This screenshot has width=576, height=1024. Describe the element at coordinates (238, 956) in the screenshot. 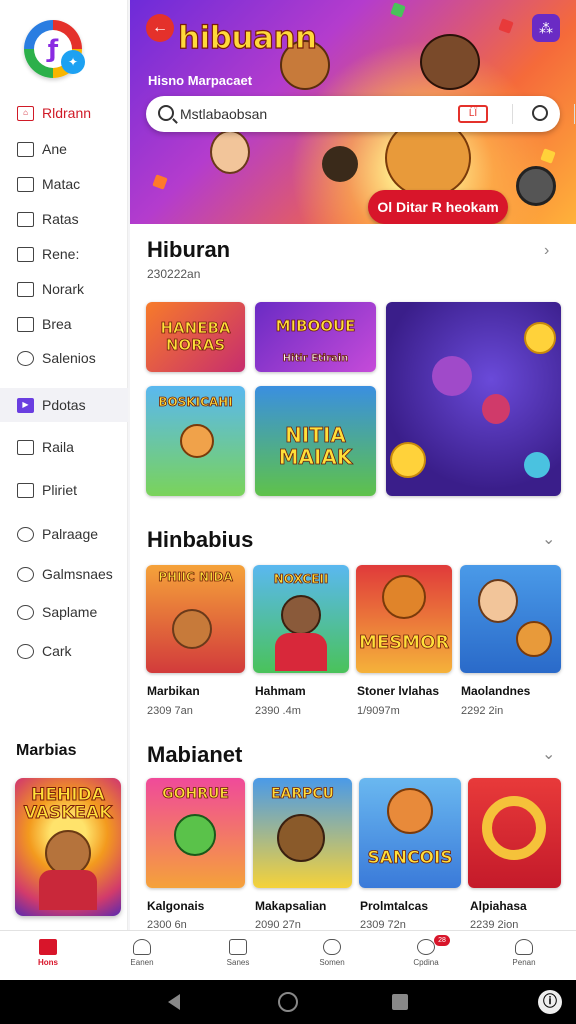

I see `bottom-nav-sanes: Sanes` at that location.